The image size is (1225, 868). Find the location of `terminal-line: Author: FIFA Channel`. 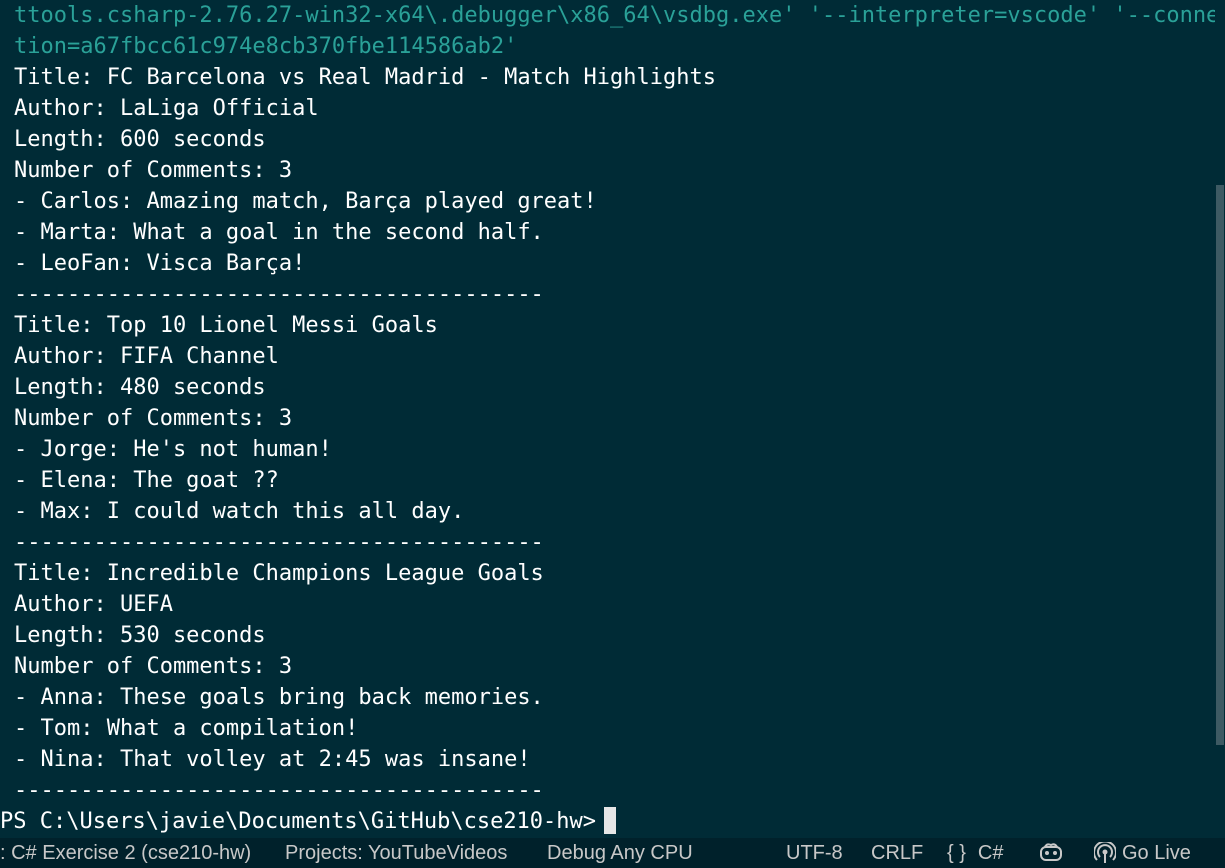

terminal-line: Author: FIFA Channel is located at coordinates (146, 356).